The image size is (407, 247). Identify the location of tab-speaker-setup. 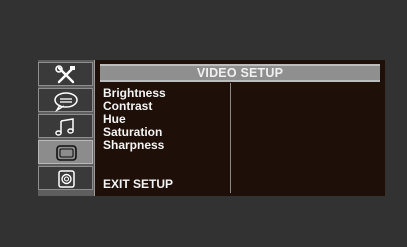
(65, 178).